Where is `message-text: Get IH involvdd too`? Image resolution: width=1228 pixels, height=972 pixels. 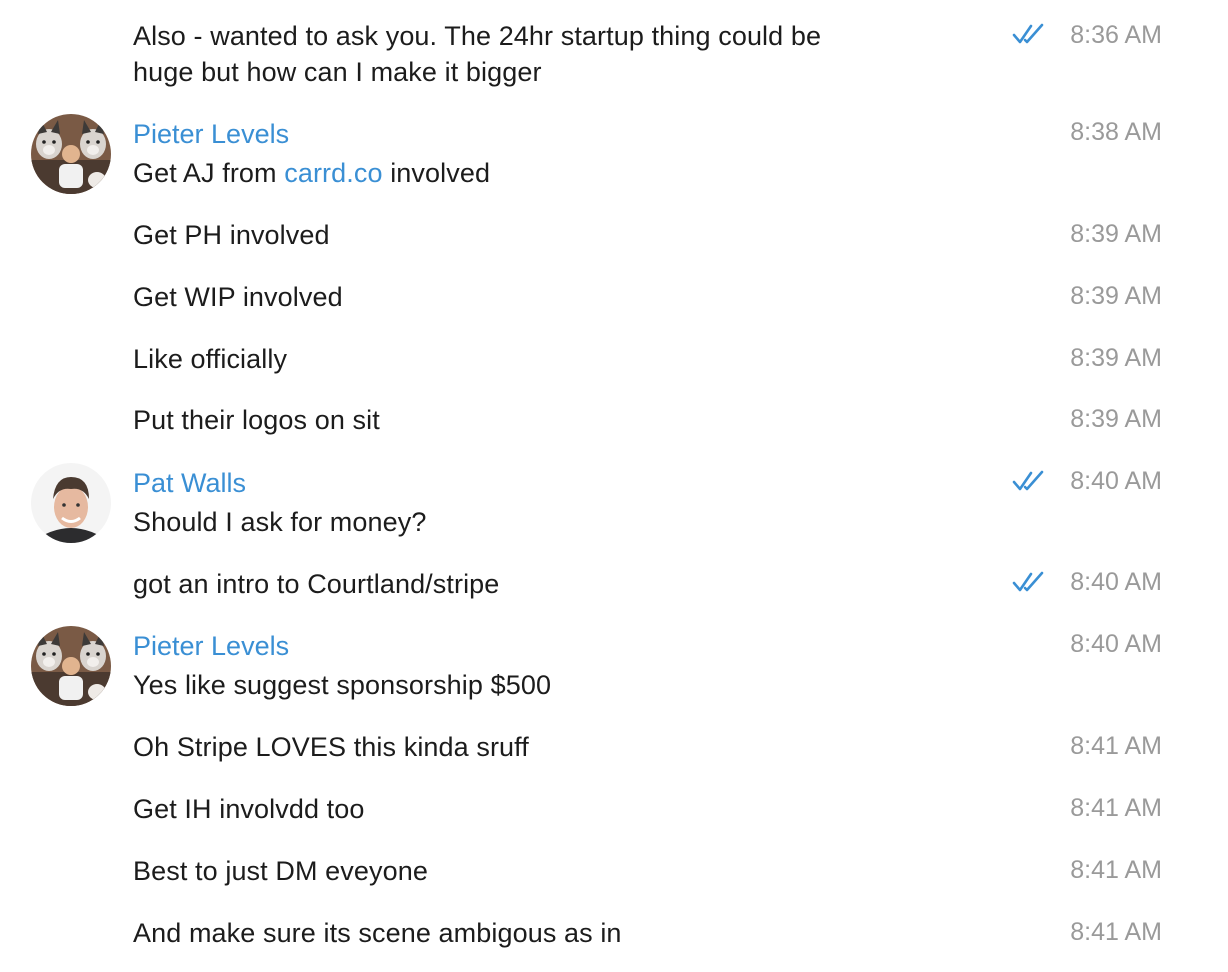
message-text: Get IH involvdd too is located at coordinates (249, 809).